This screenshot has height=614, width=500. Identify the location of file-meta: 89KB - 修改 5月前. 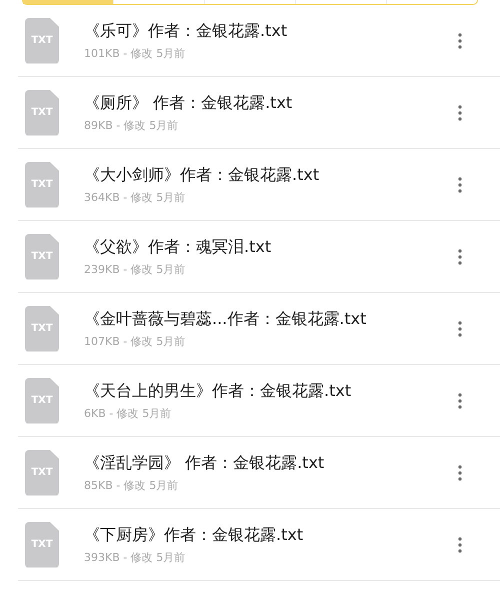
(132, 125).